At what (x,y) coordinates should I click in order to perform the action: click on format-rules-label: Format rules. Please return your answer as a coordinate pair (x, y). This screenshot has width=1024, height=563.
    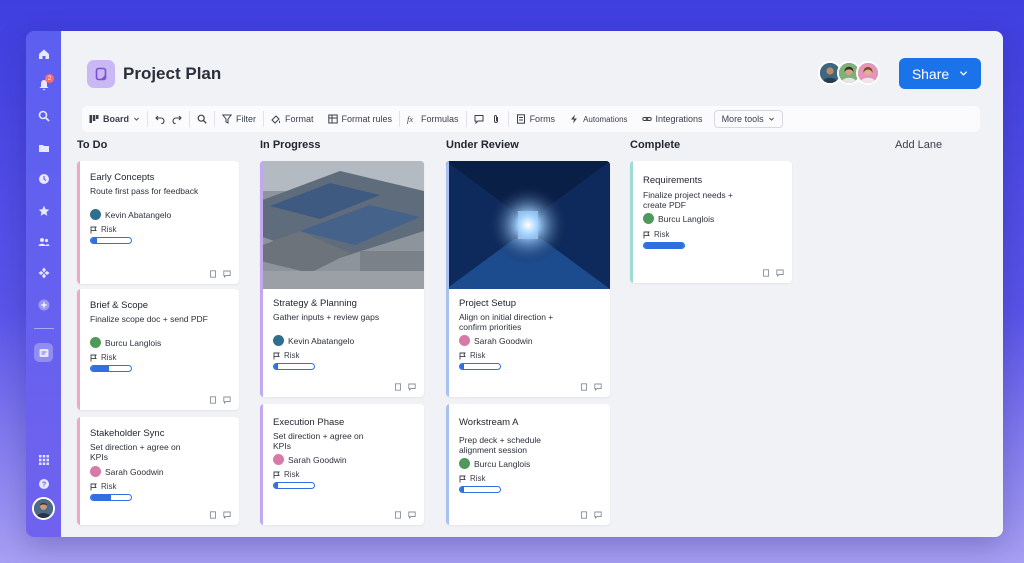
    Looking at the image, I should click on (367, 119).